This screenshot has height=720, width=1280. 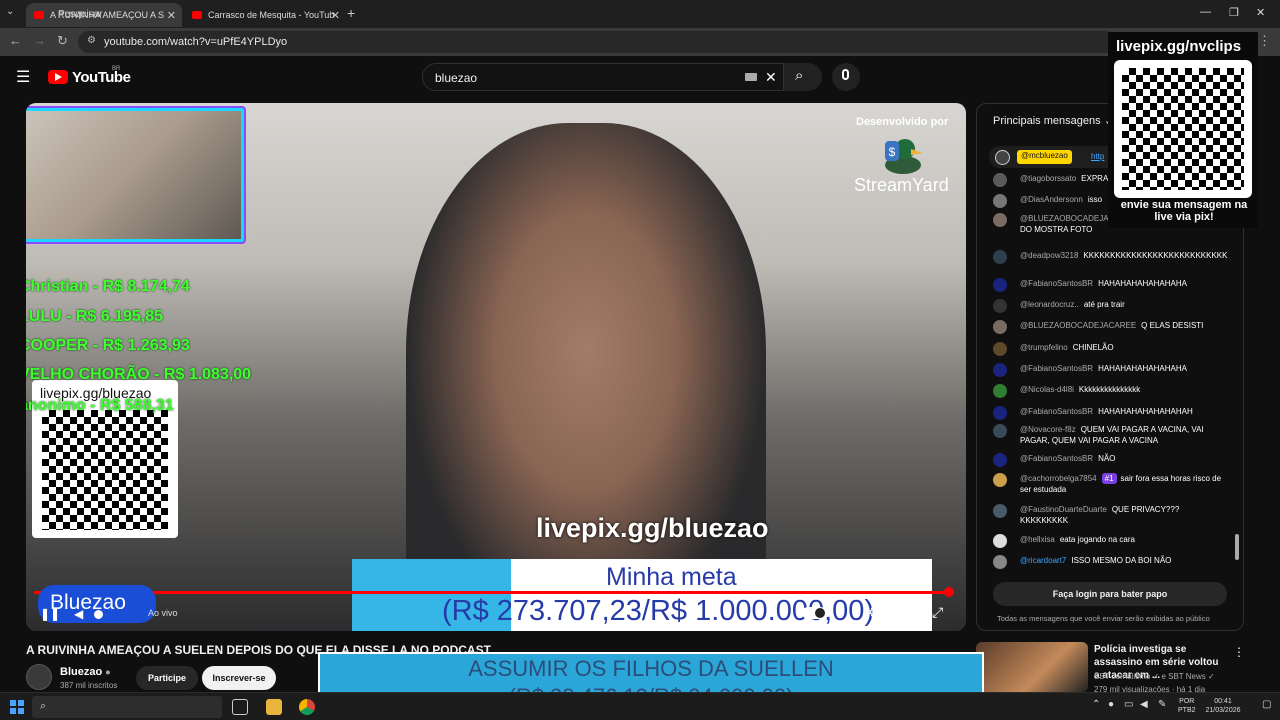 What do you see at coordinates (98, 614) in the screenshot?
I see `volume-slider` at bounding box center [98, 614].